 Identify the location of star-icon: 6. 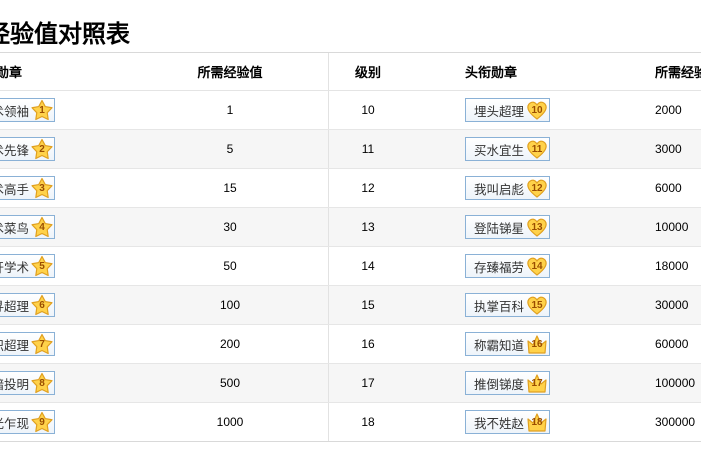
(42, 305).